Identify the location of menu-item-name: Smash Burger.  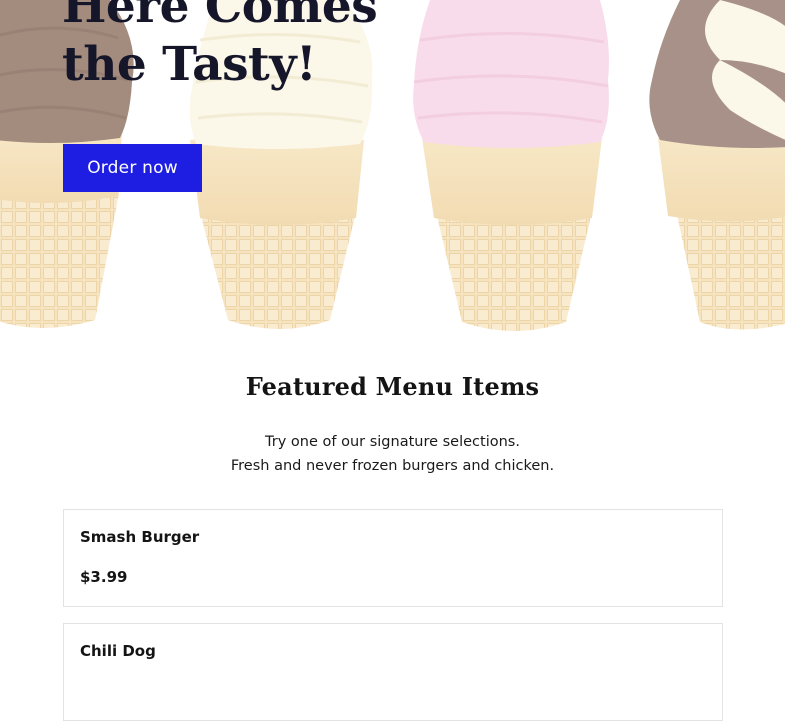
(140, 537).